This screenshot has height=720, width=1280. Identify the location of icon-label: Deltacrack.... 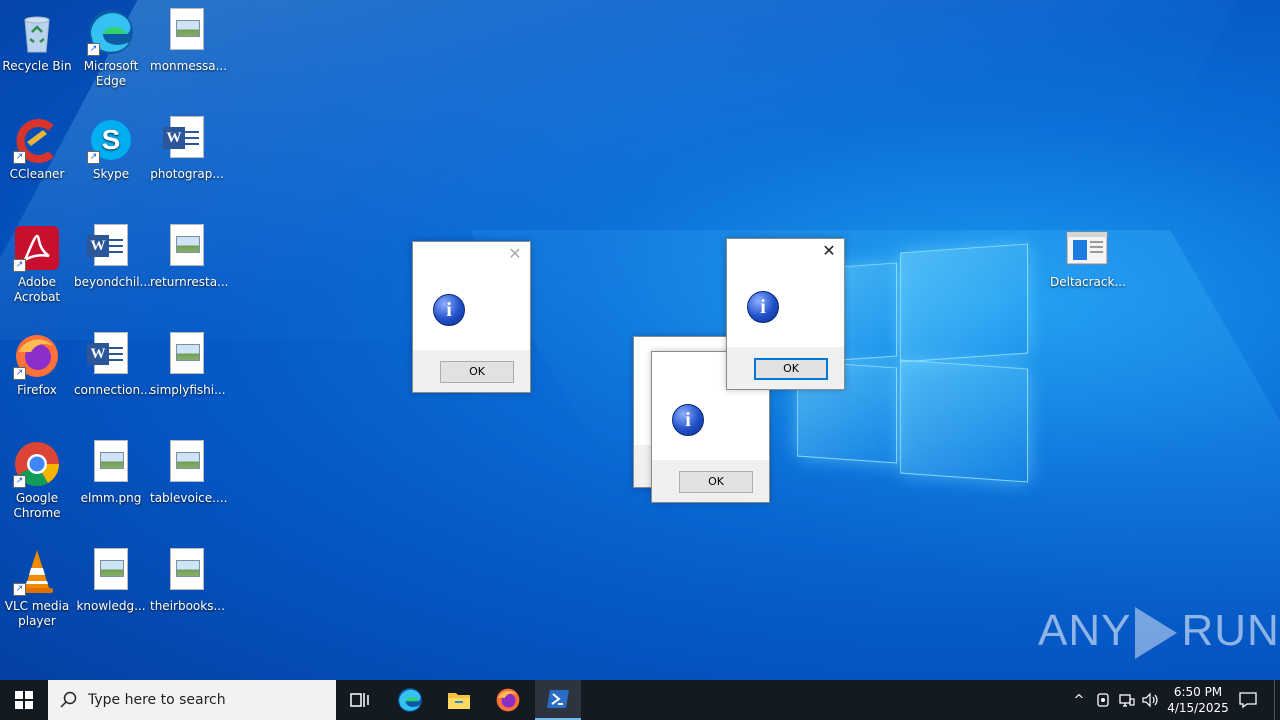
(1088, 282).